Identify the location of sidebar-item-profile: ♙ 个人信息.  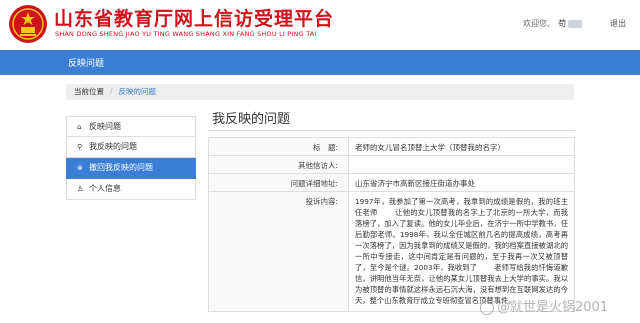
(131, 189).